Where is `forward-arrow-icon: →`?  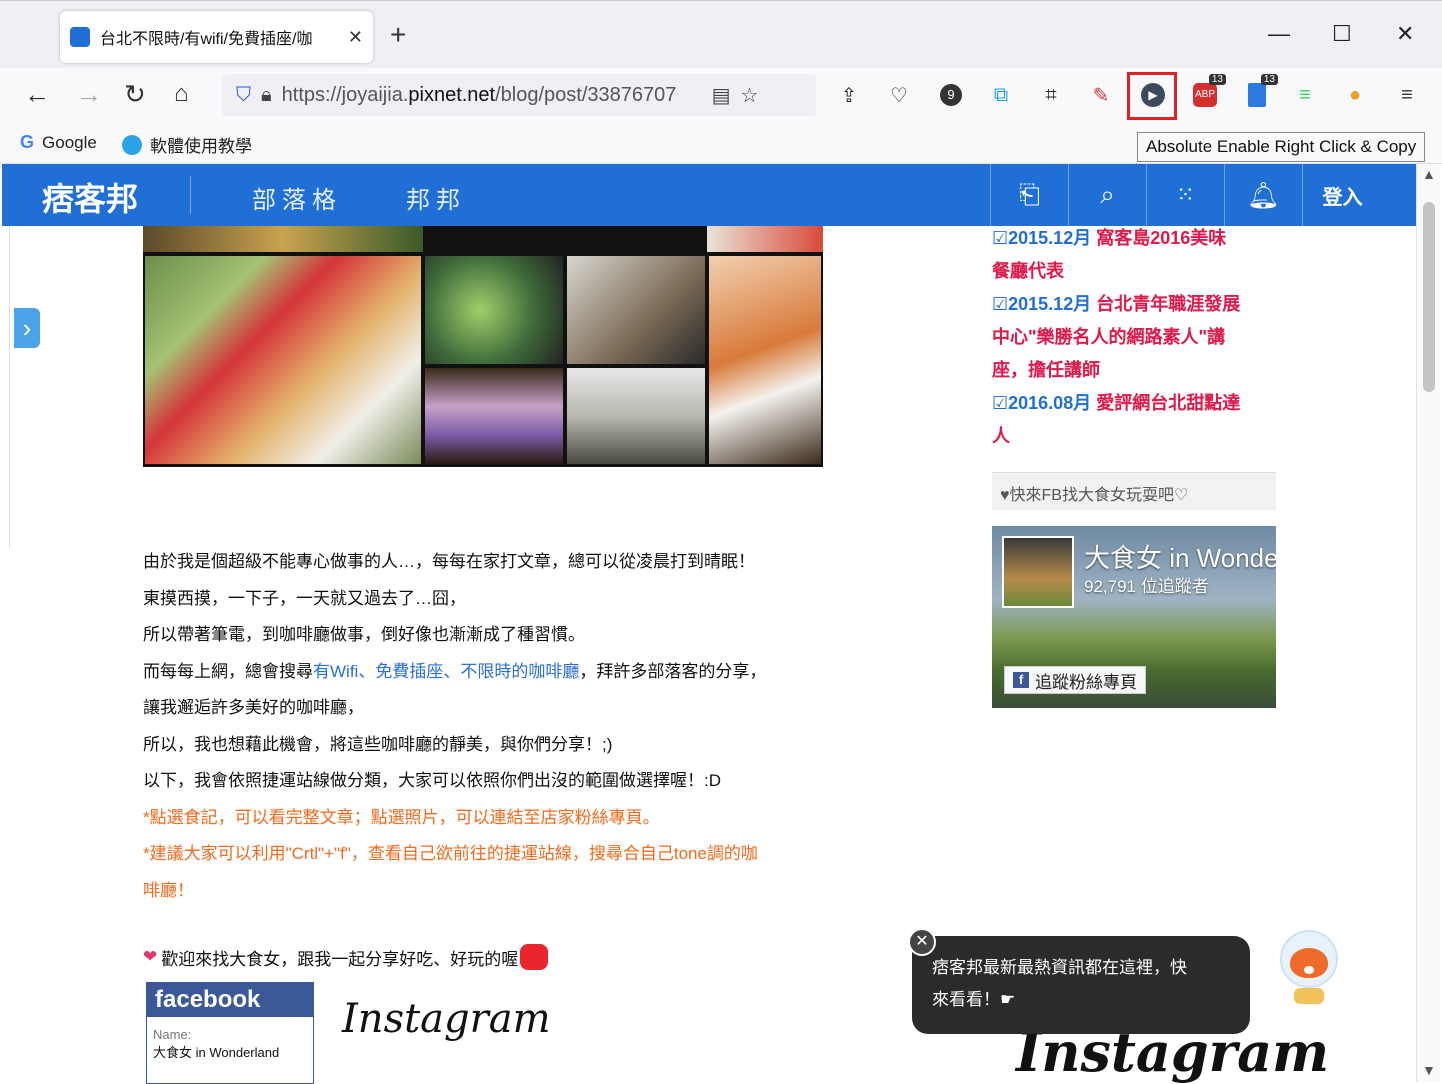
forward-arrow-icon: → is located at coordinates (89, 94).